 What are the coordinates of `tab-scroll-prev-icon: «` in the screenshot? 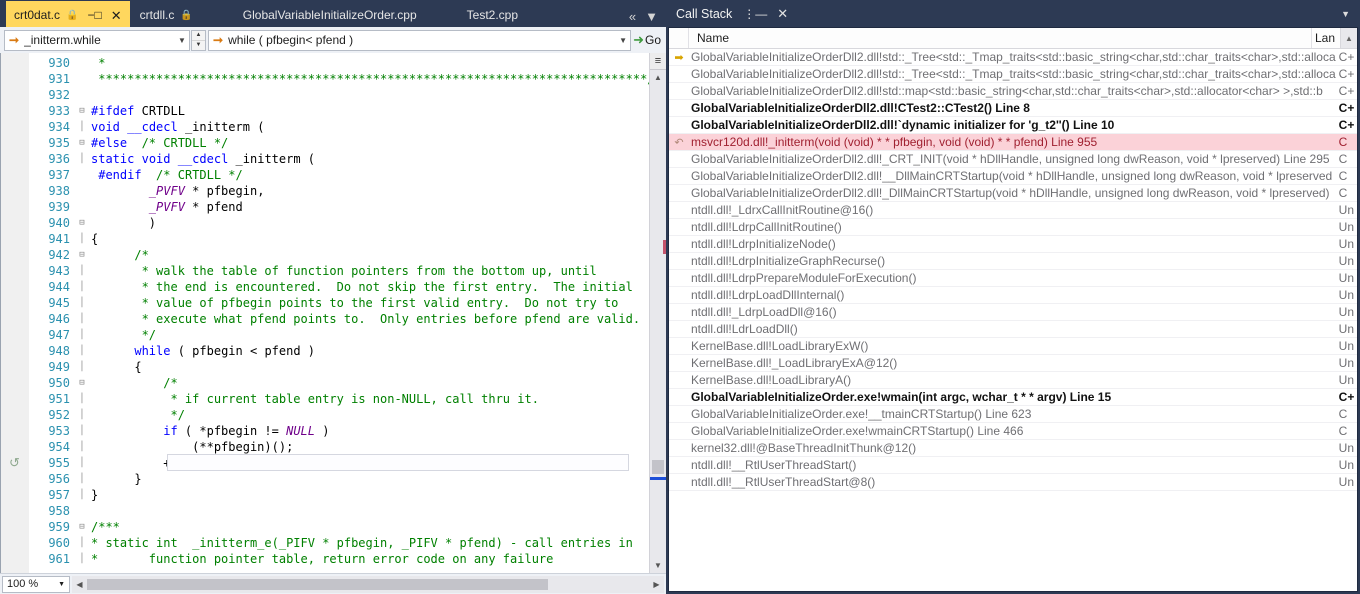 It's located at (632, 16).